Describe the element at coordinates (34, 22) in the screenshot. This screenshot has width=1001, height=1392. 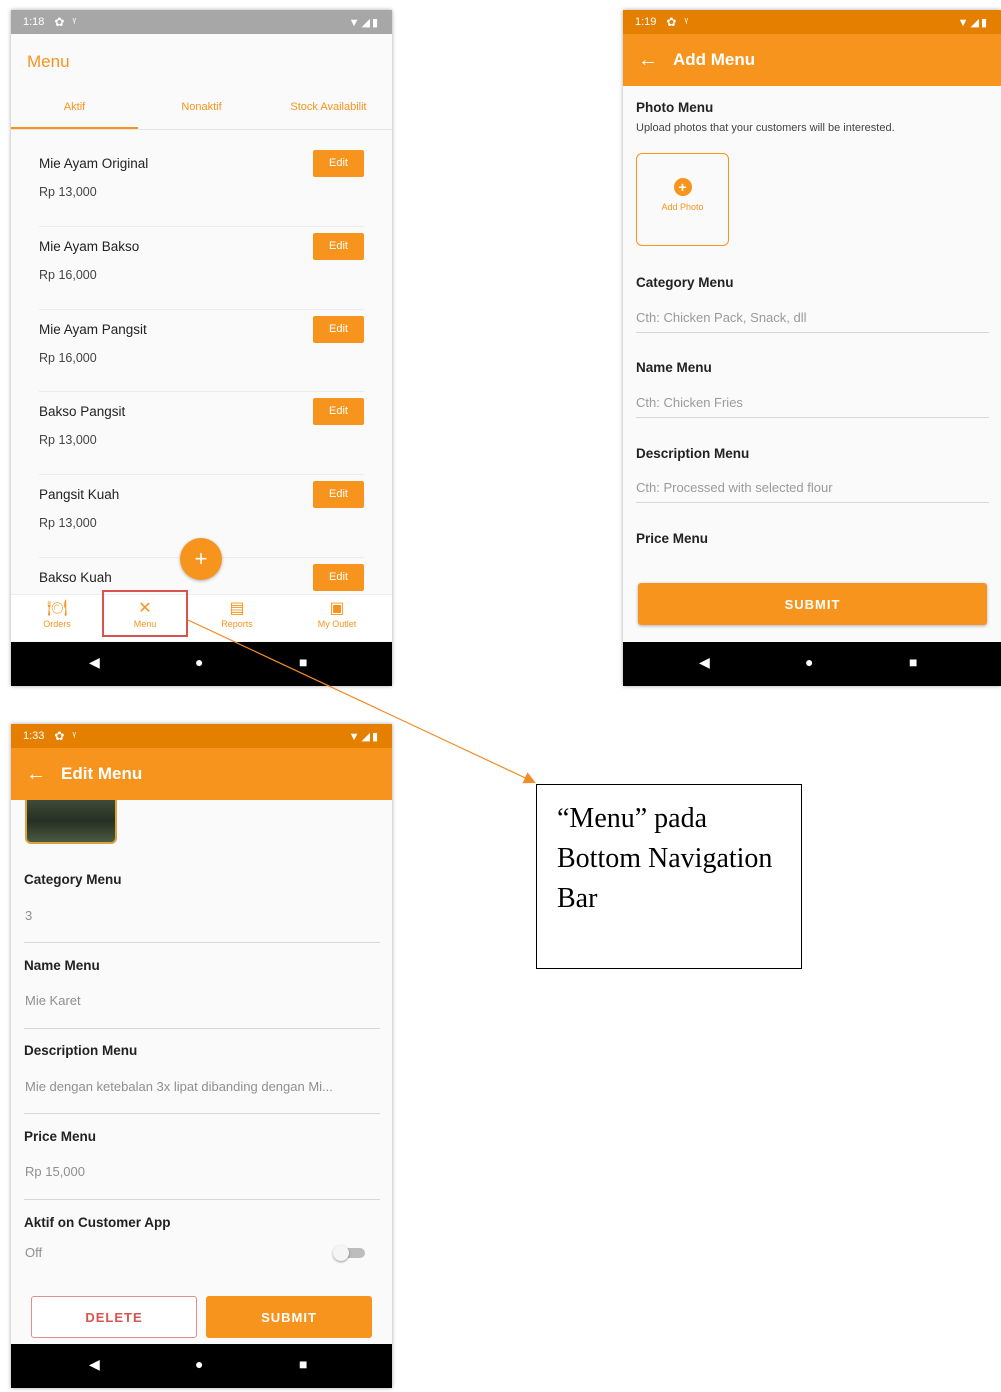
I see `status-time: 1:18` at that location.